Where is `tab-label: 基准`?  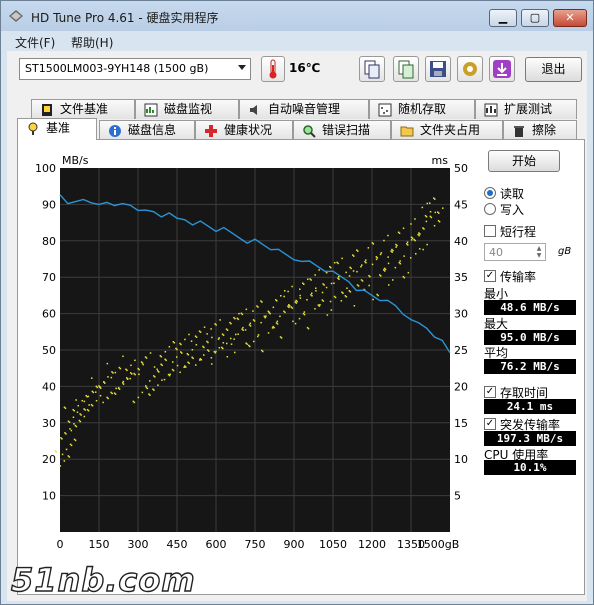
tab-label: 基准 is located at coordinates (58, 128).